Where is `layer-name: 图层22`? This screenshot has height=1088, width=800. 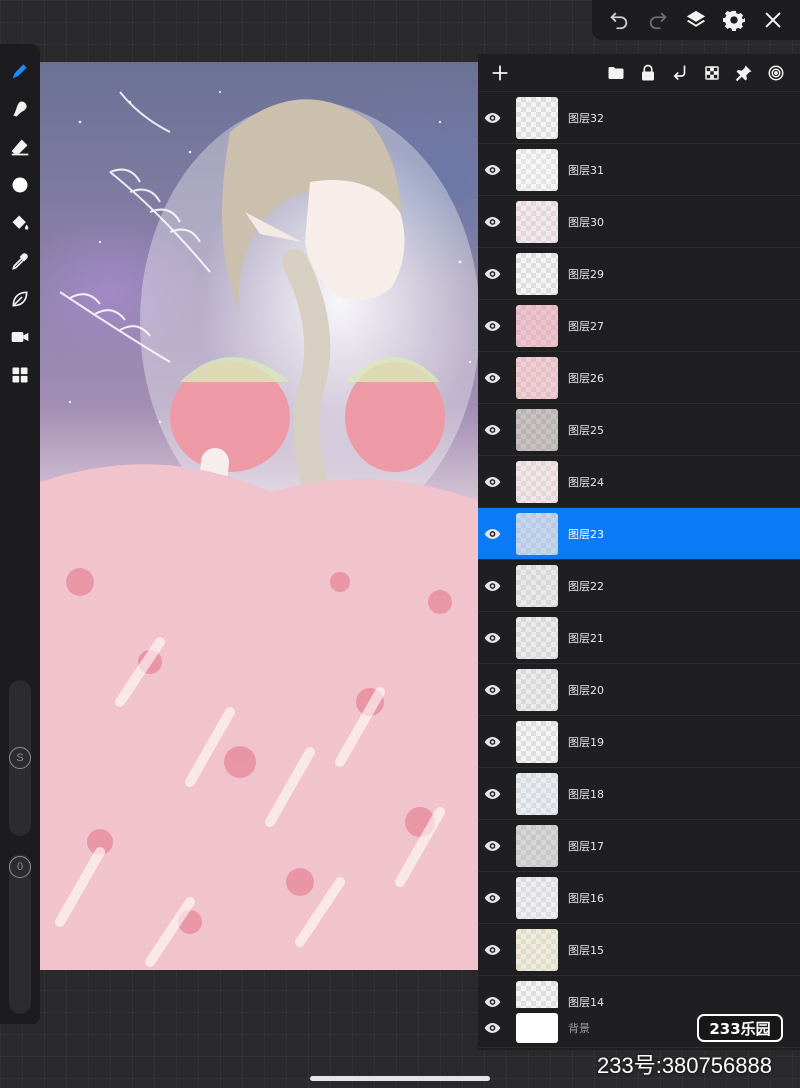 layer-name: 图层22 is located at coordinates (586, 586).